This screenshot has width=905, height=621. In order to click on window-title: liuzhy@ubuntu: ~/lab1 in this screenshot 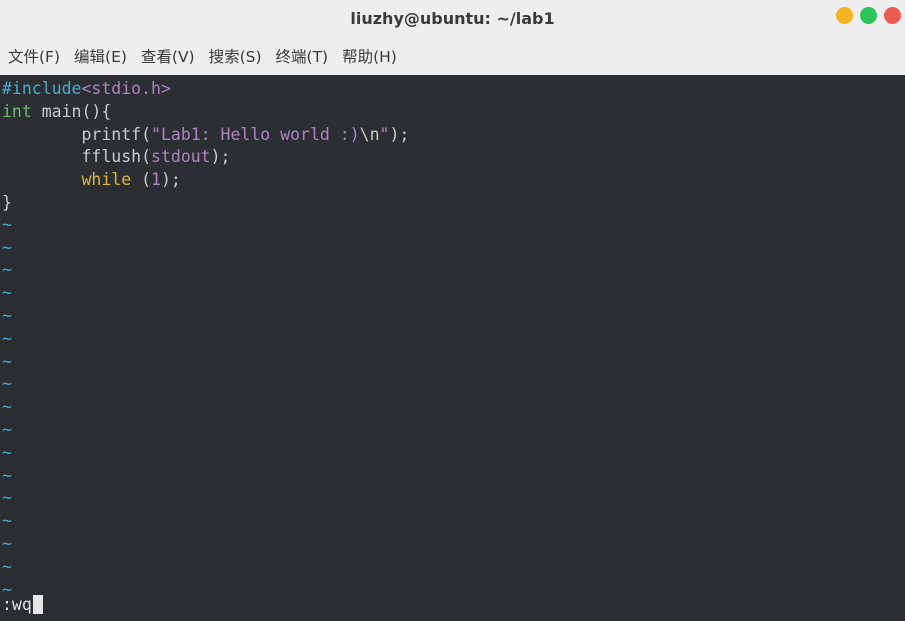, I will do `click(452, 18)`.